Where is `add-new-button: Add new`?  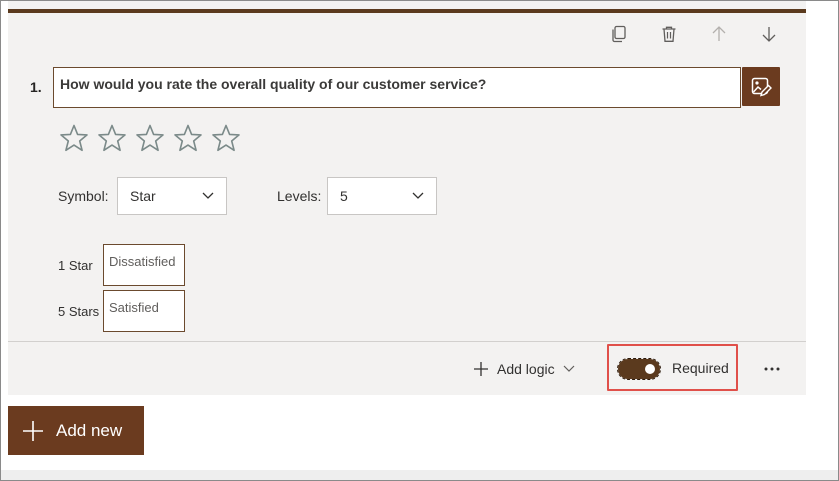
add-new-button: Add new is located at coordinates (76, 430).